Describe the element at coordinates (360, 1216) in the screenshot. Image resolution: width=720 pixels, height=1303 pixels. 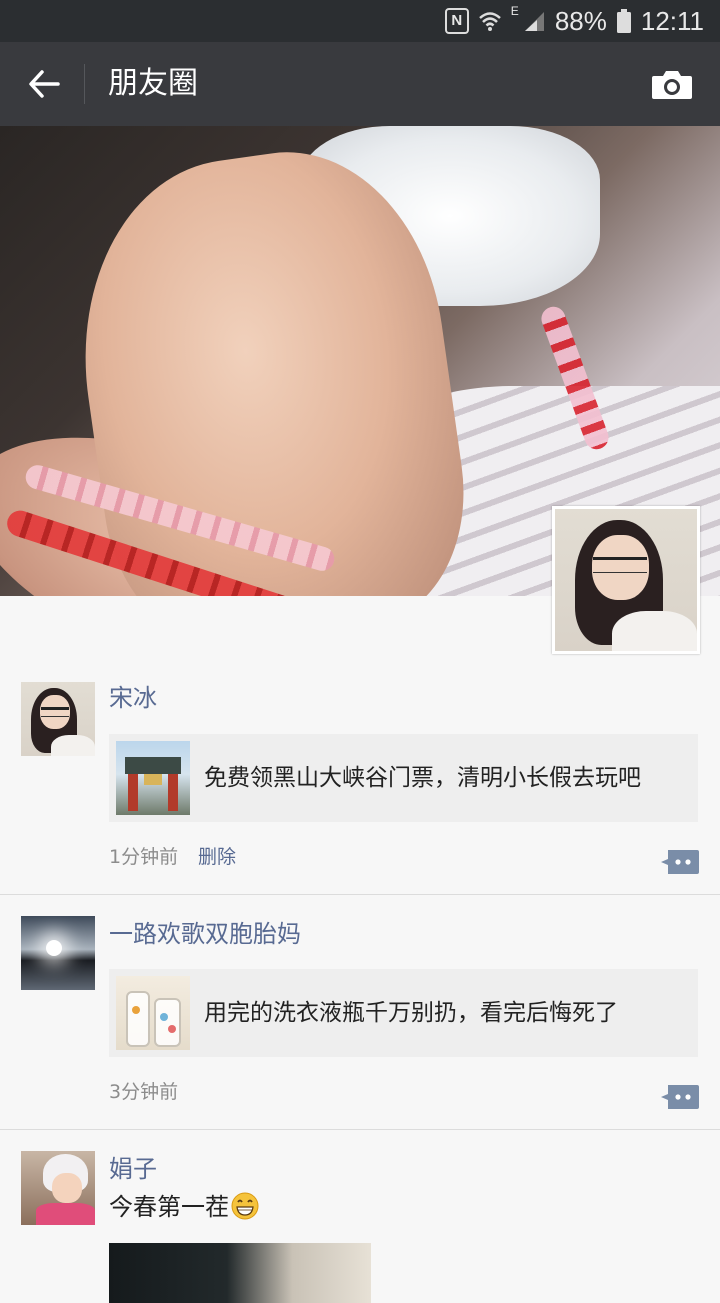
I see `feed-post: 娟子 今春第一茬` at that location.